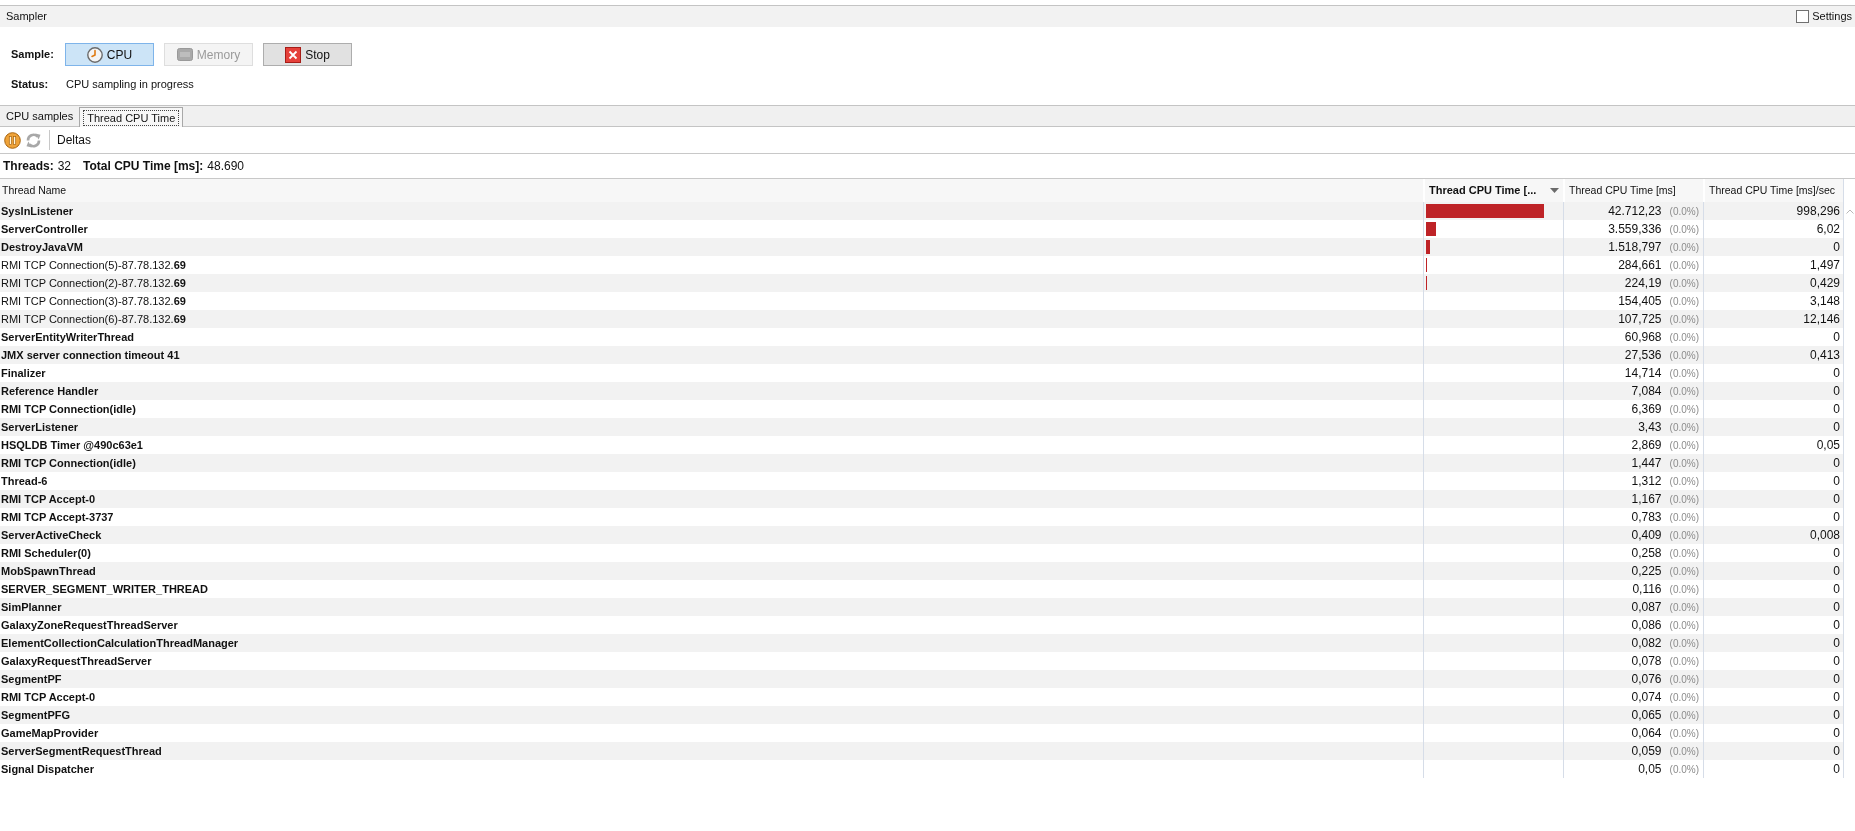 The image size is (1855, 831). Describe the element at coordinates (1773, 190) in the screenshot. I see `column-header: Thread CPU Time [ms]/sec` at that location.